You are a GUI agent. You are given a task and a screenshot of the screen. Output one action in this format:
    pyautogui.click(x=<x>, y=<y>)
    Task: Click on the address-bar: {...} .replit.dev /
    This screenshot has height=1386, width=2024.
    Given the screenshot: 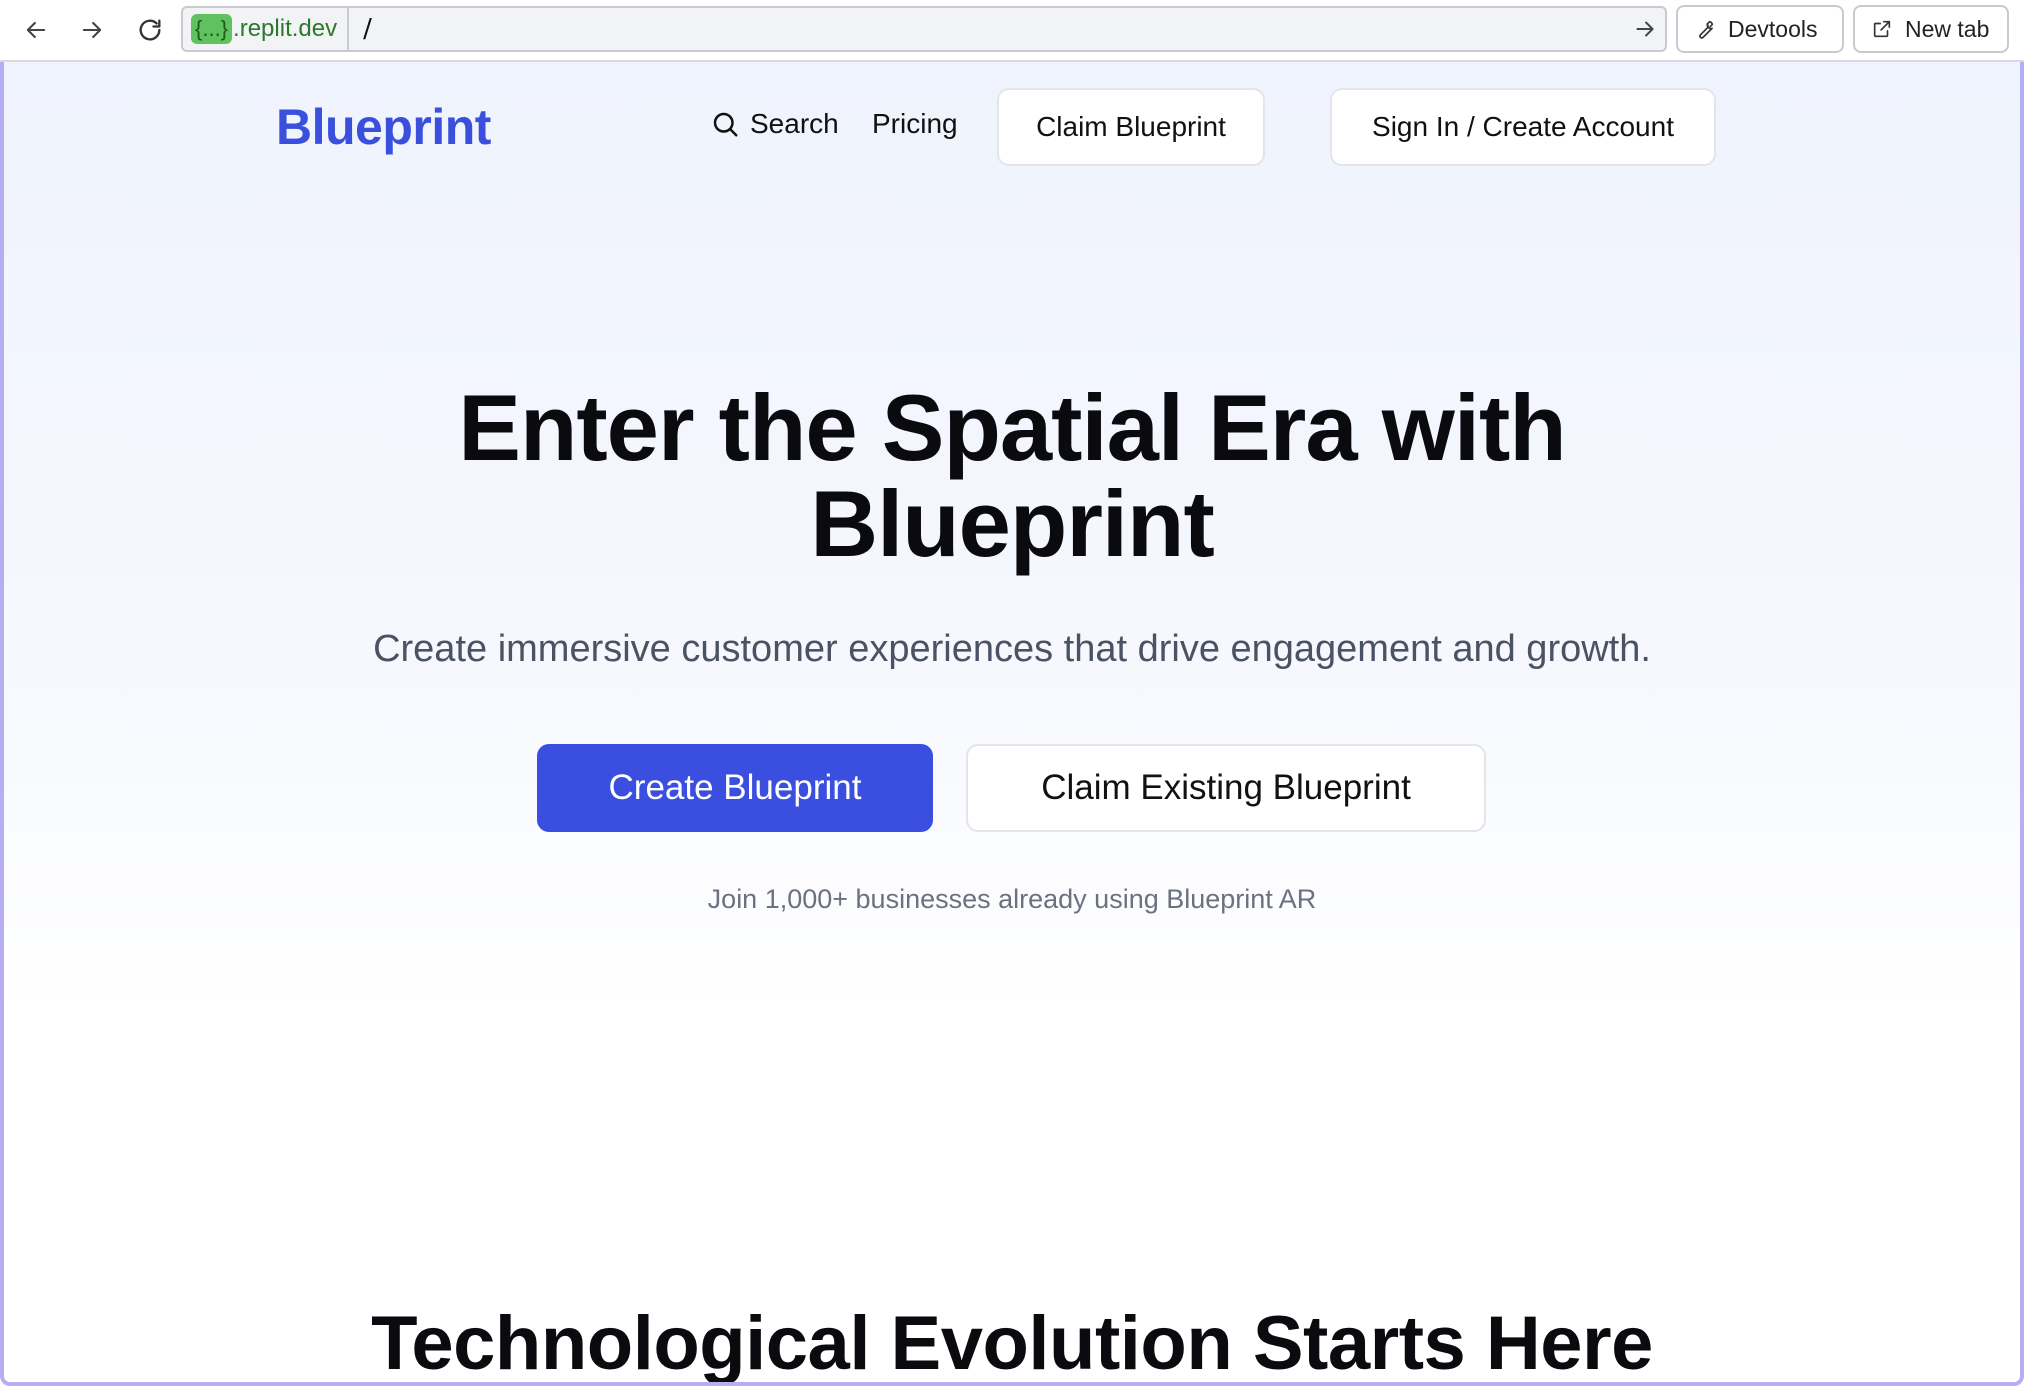 What is the action you would take?
    pyautogui.click(x=924, y=29)
    